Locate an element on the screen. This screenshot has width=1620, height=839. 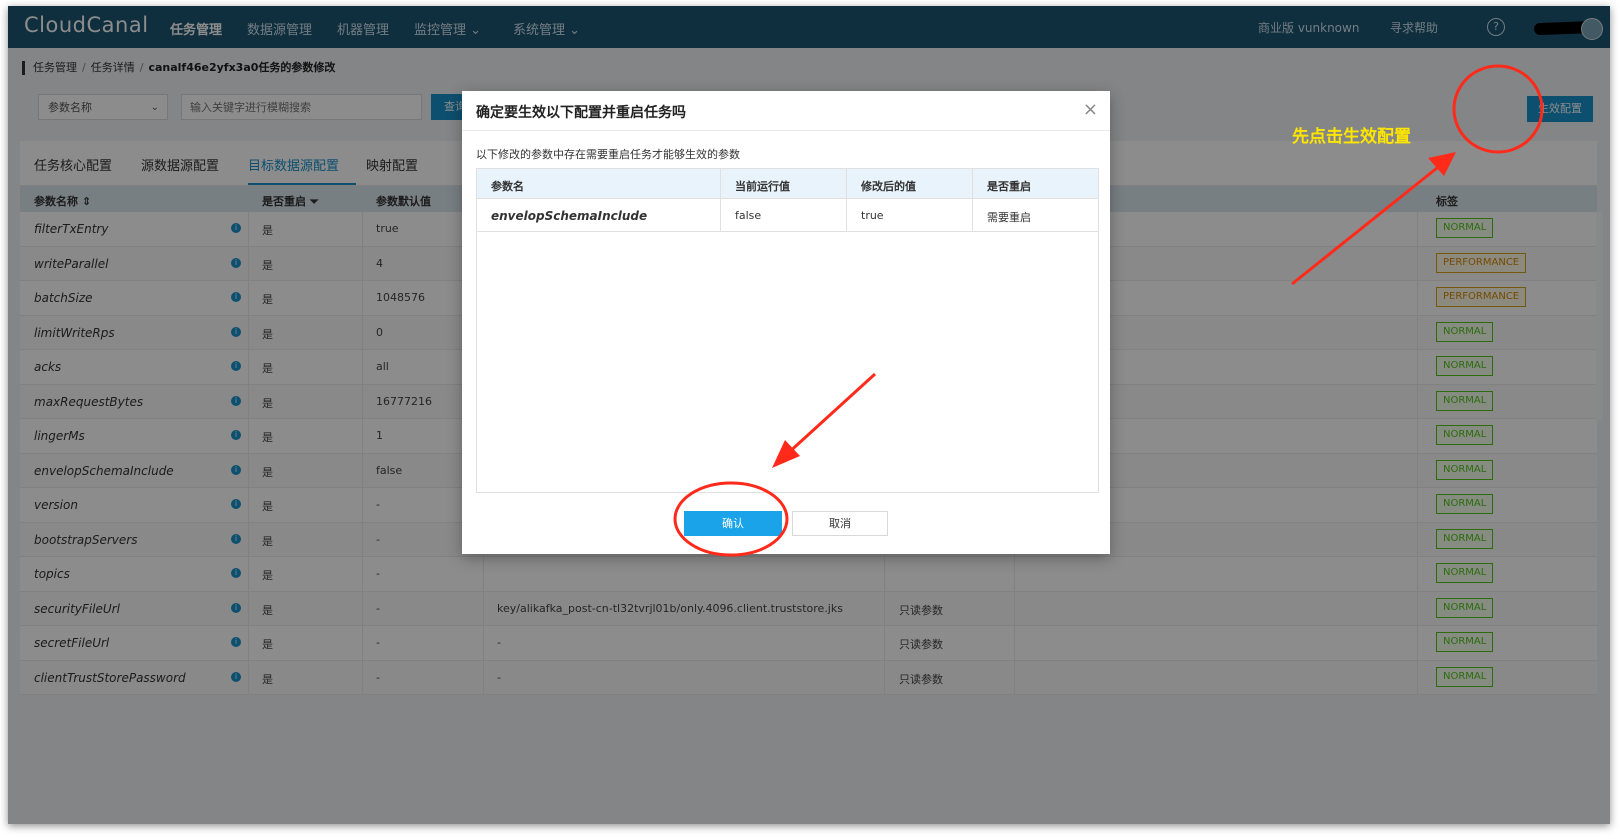
annotation-circle-apply is located at coordinates (1498, 109).